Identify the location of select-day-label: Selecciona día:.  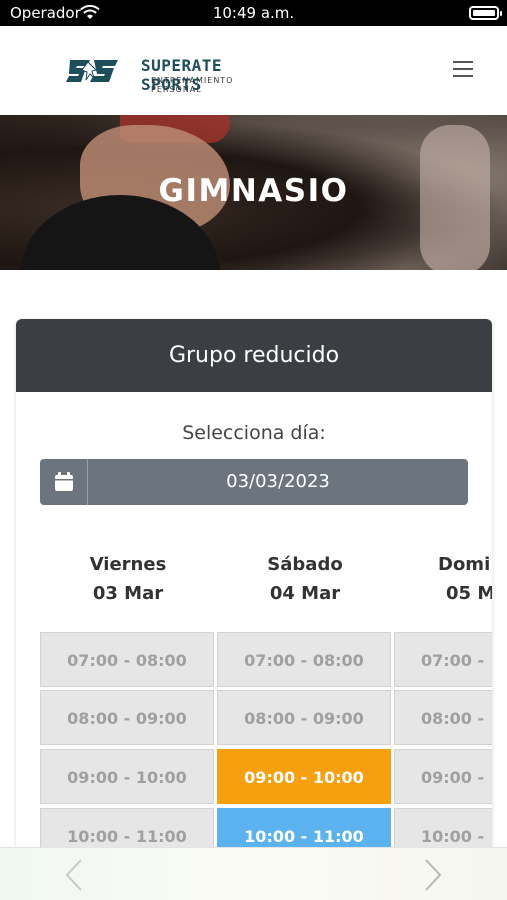
(254, 433).